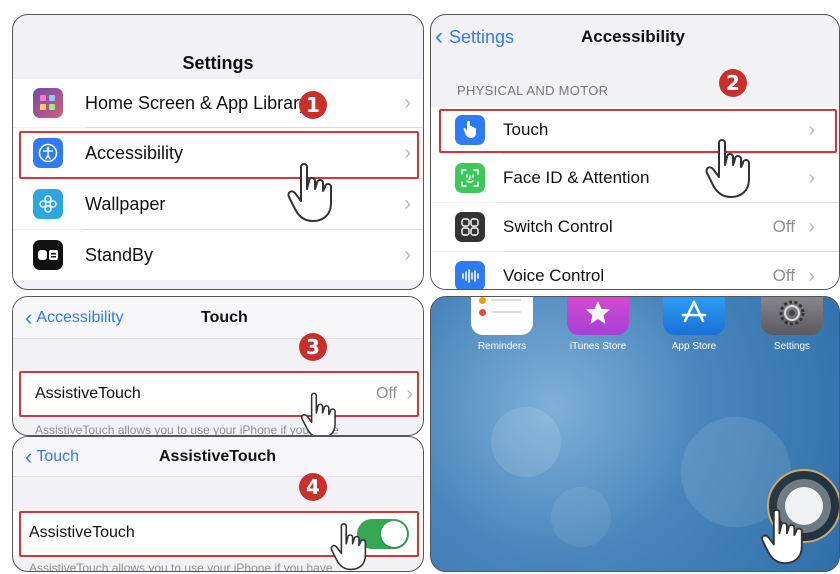 The image size is (840, 574). What do you see at coordinates (635, 270) in the screenshot?
I see `accessibility-row-voice-control: Voice Control Off ›` at bounding box center [635, 270].